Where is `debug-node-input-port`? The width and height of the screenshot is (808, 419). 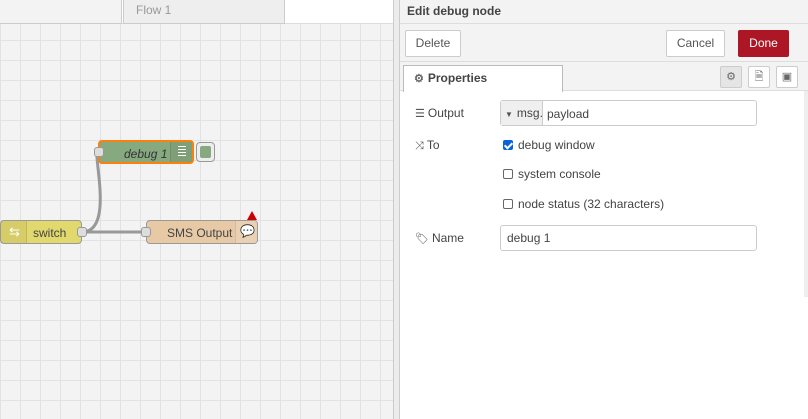 debug-node-input-port is located at coordinates (99, 152).